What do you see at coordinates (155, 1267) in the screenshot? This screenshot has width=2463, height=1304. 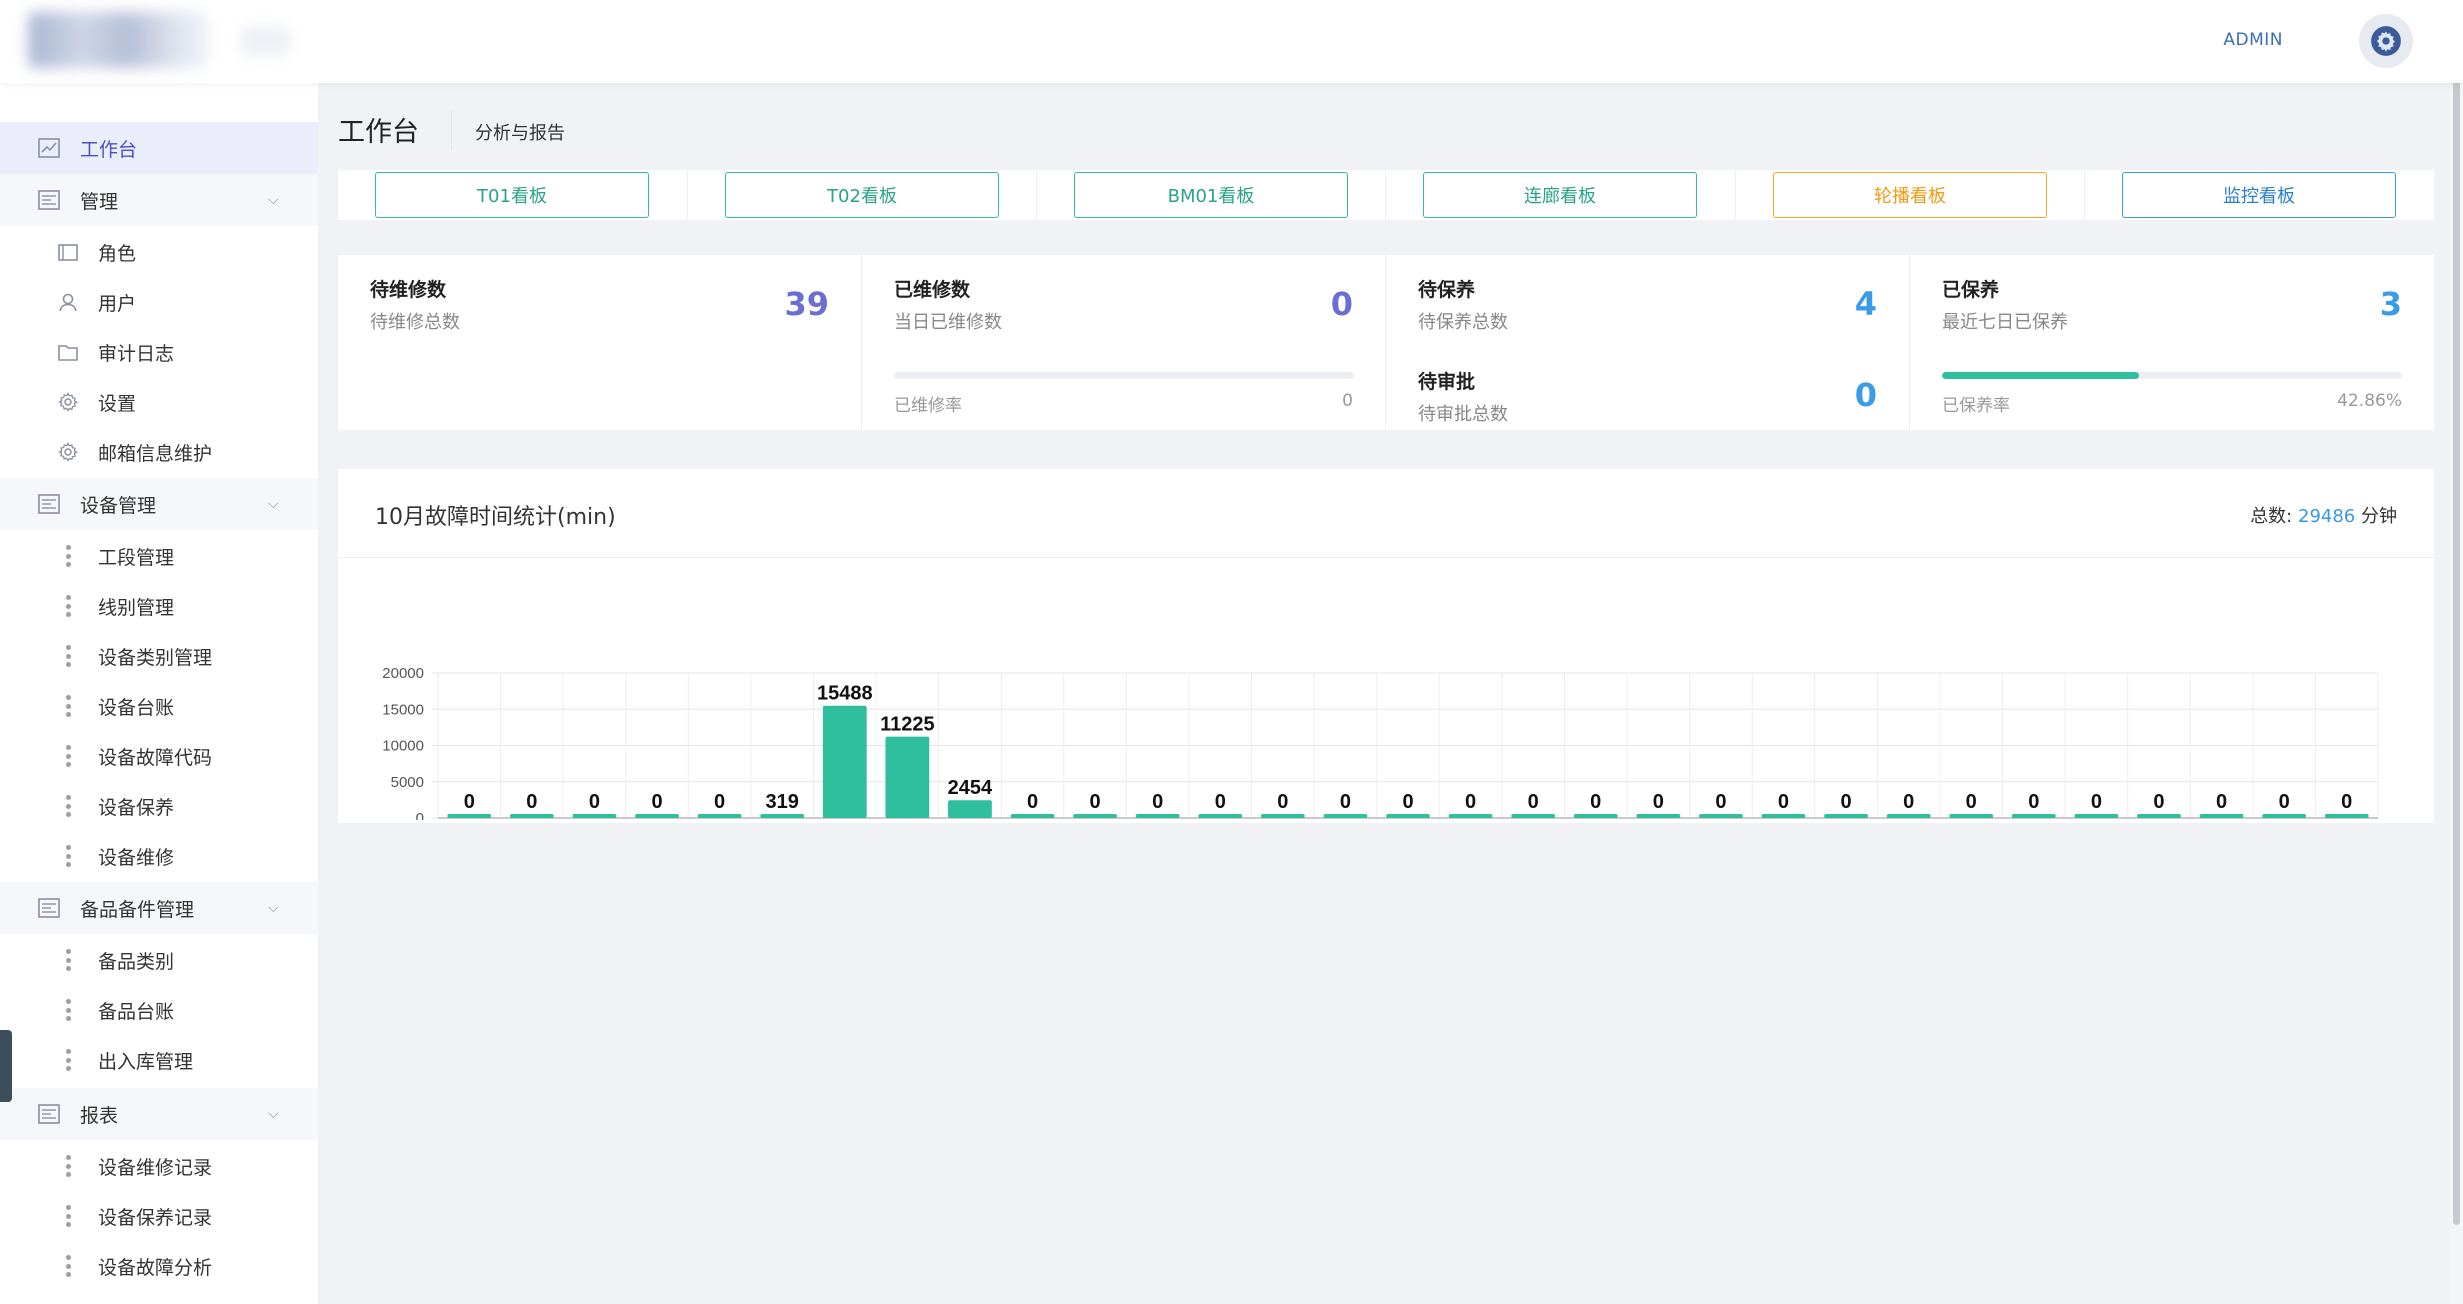 I see `sidebar-item-label: 设备故障分析` at bounding box center [155, 1267].